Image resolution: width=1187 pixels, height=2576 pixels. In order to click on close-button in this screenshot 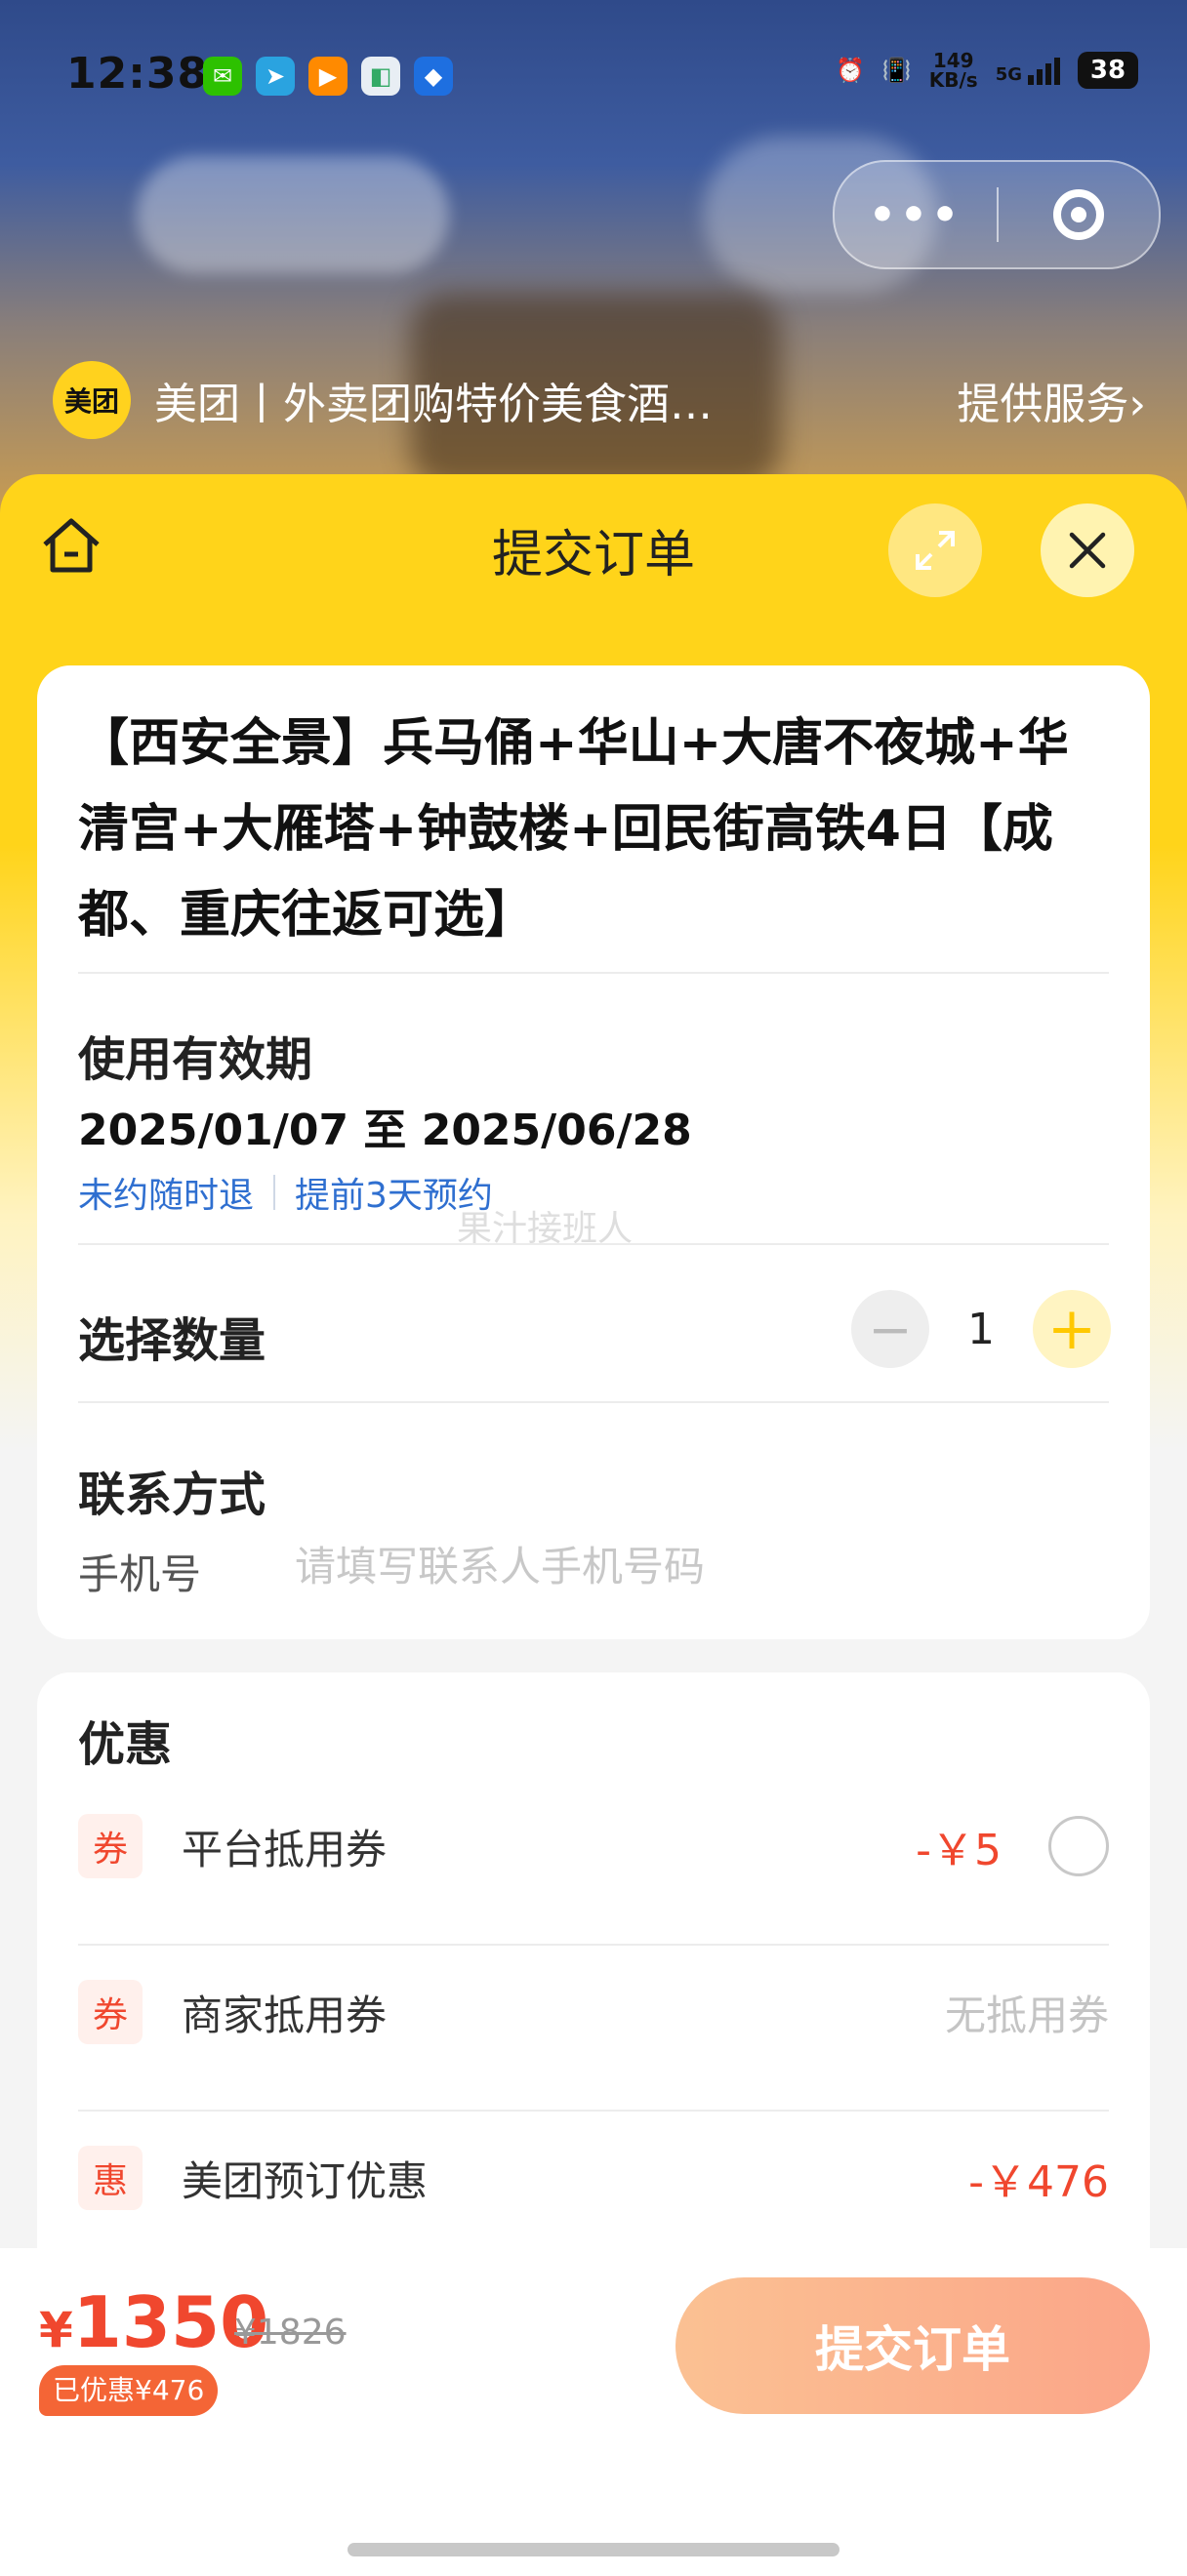, I will do `click(1087, 550)`.